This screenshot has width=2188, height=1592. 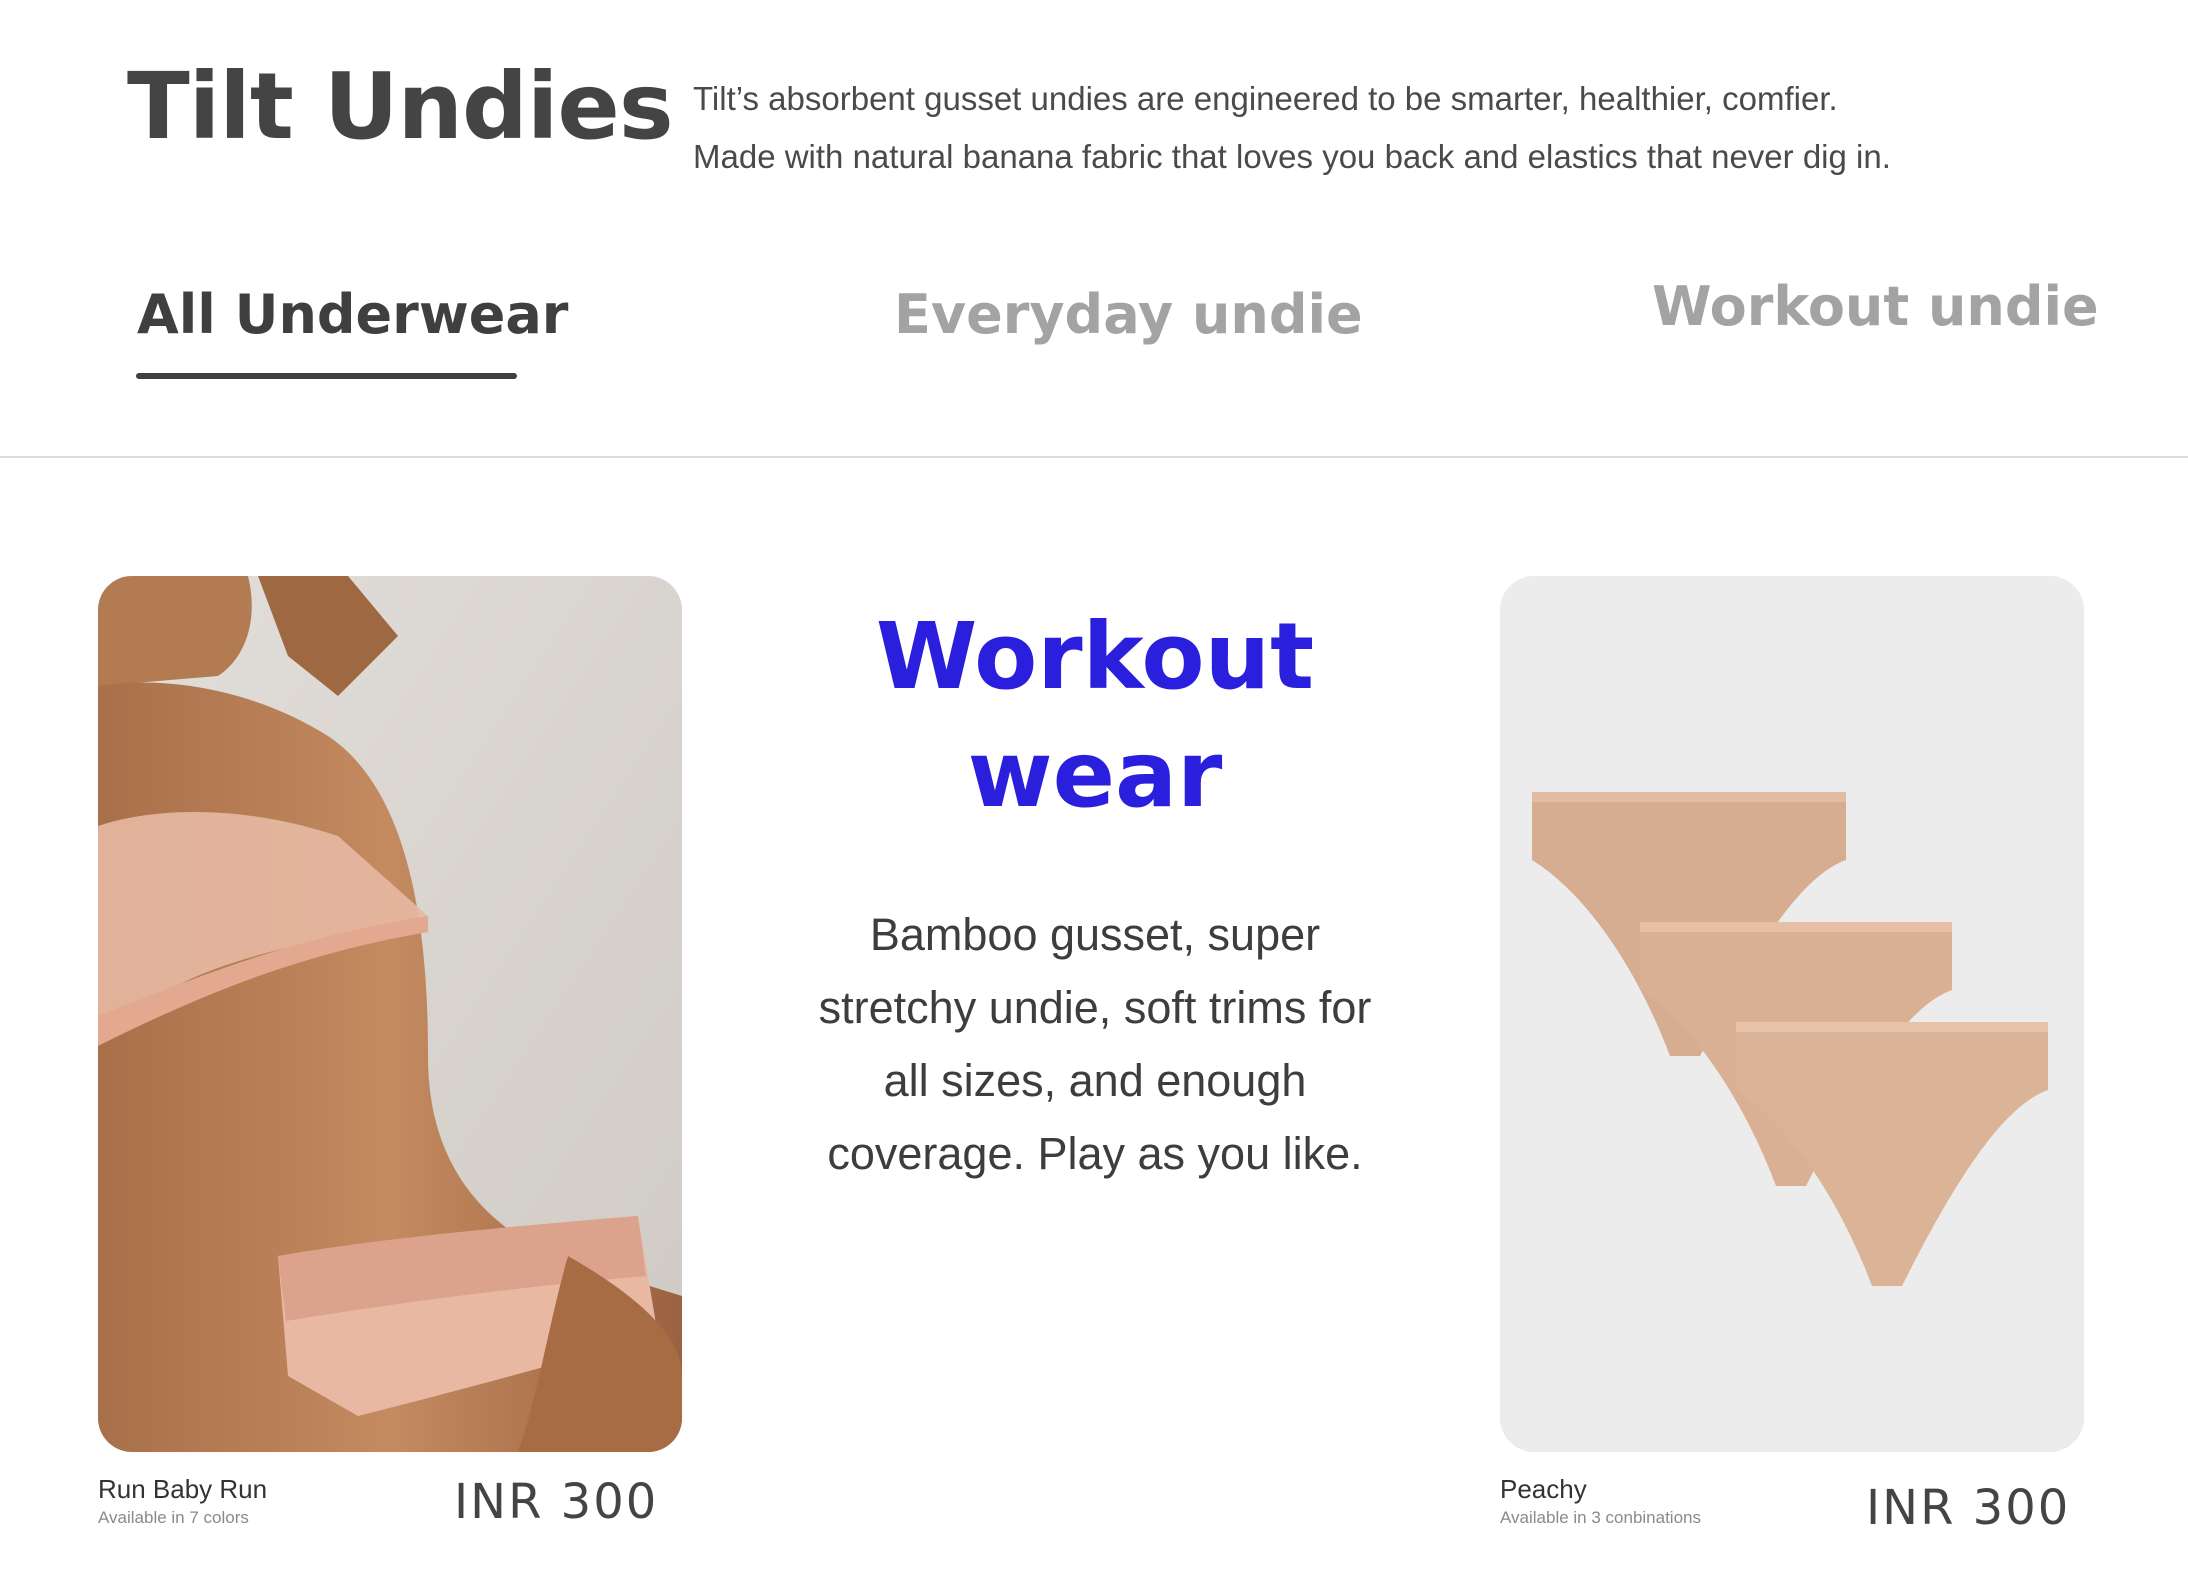 I want to click on product-availability: Available in 3 conbinations, so click(x=1600, y=1517).